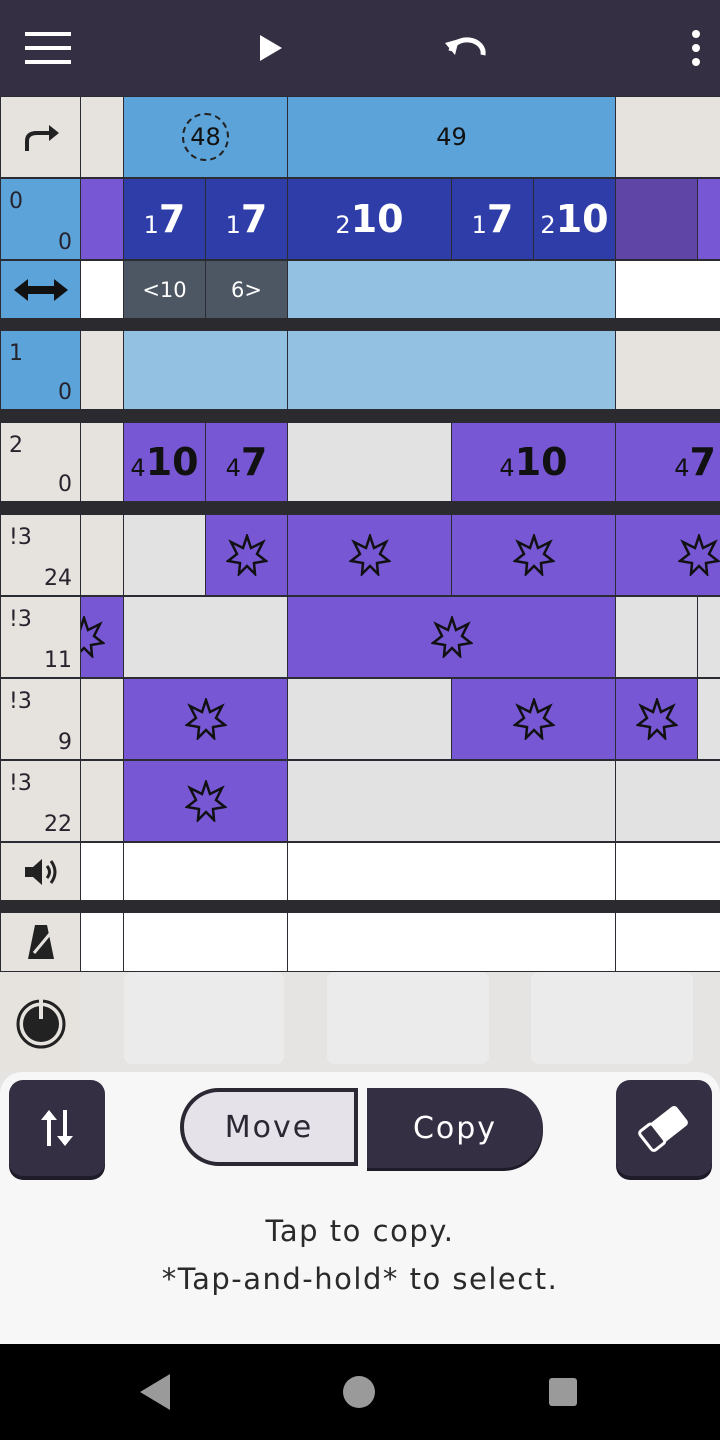 This screenshot has width=720, height=1440. What do you see at coordinates (40, 872) in the screenshot?
I see `volume-row-header` at bounding box center [40, 872].